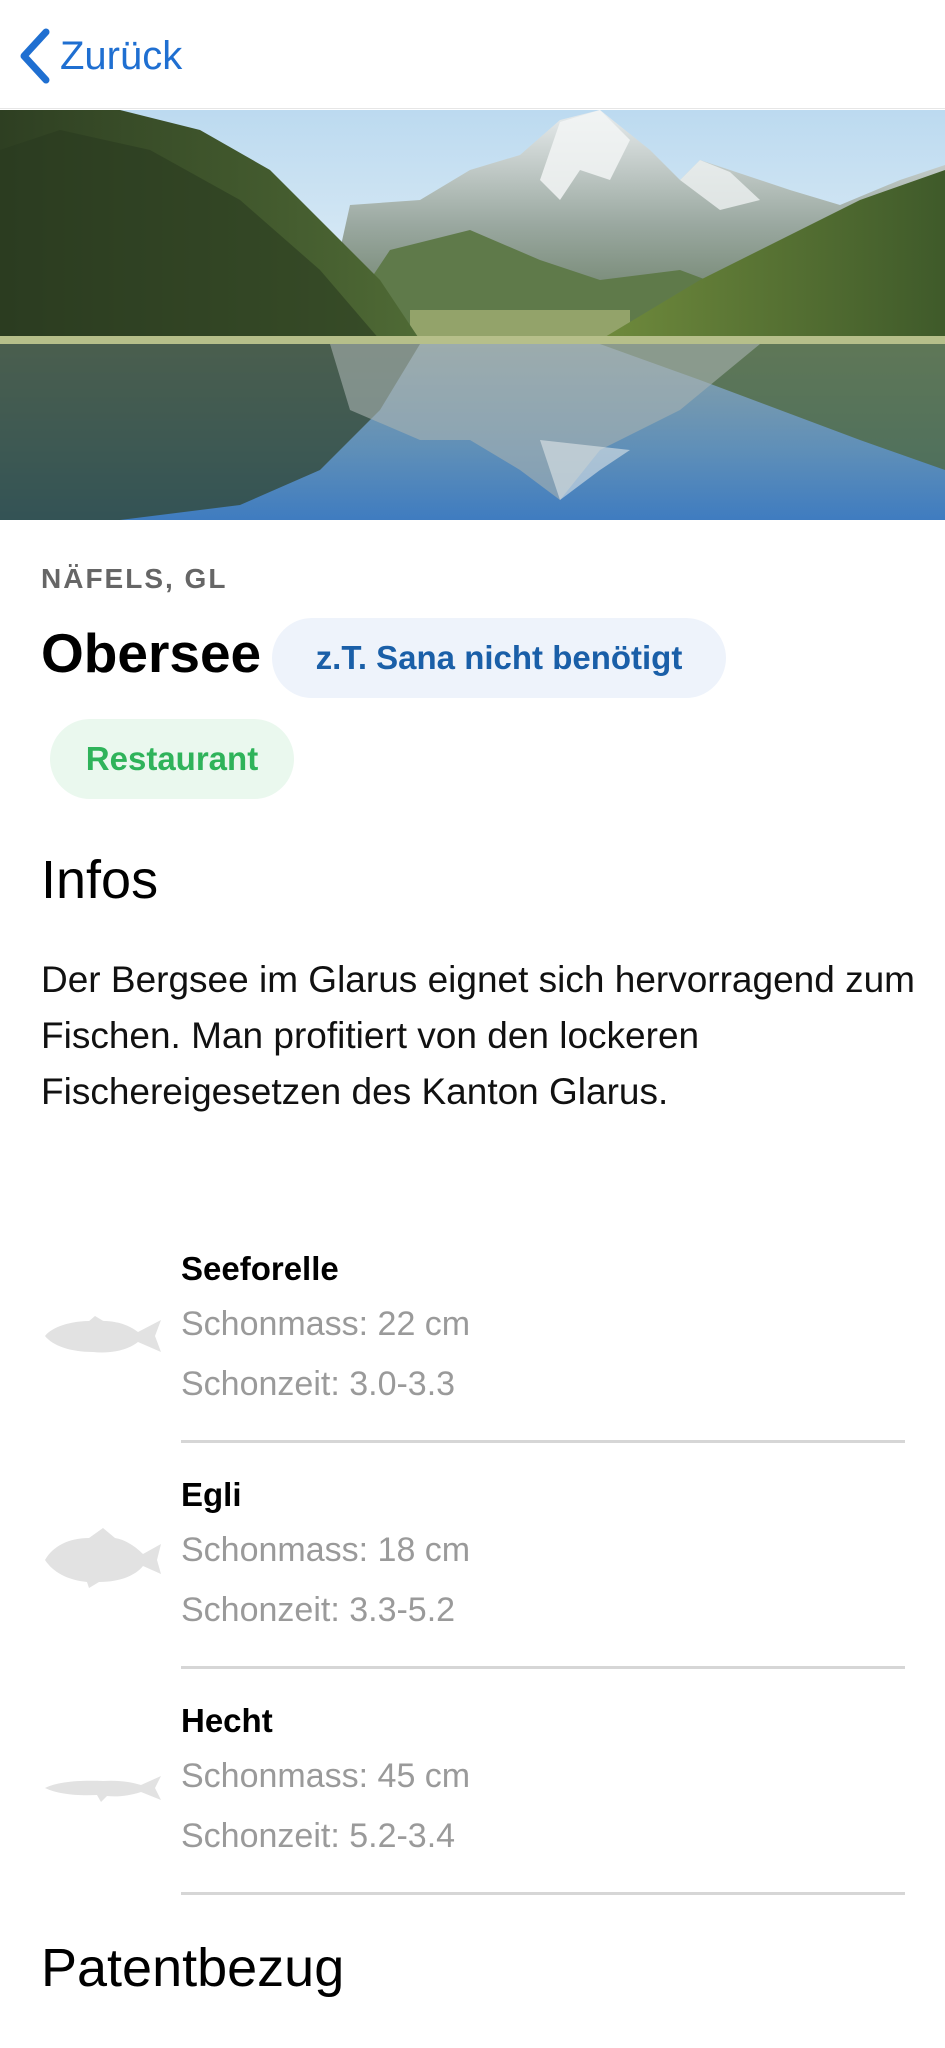 This screenshot has width=945, height=2048. What do you see at coordinates (102, 1787) in the screenshot?
I see `pike-icon` at bounding box center [102, 1787].